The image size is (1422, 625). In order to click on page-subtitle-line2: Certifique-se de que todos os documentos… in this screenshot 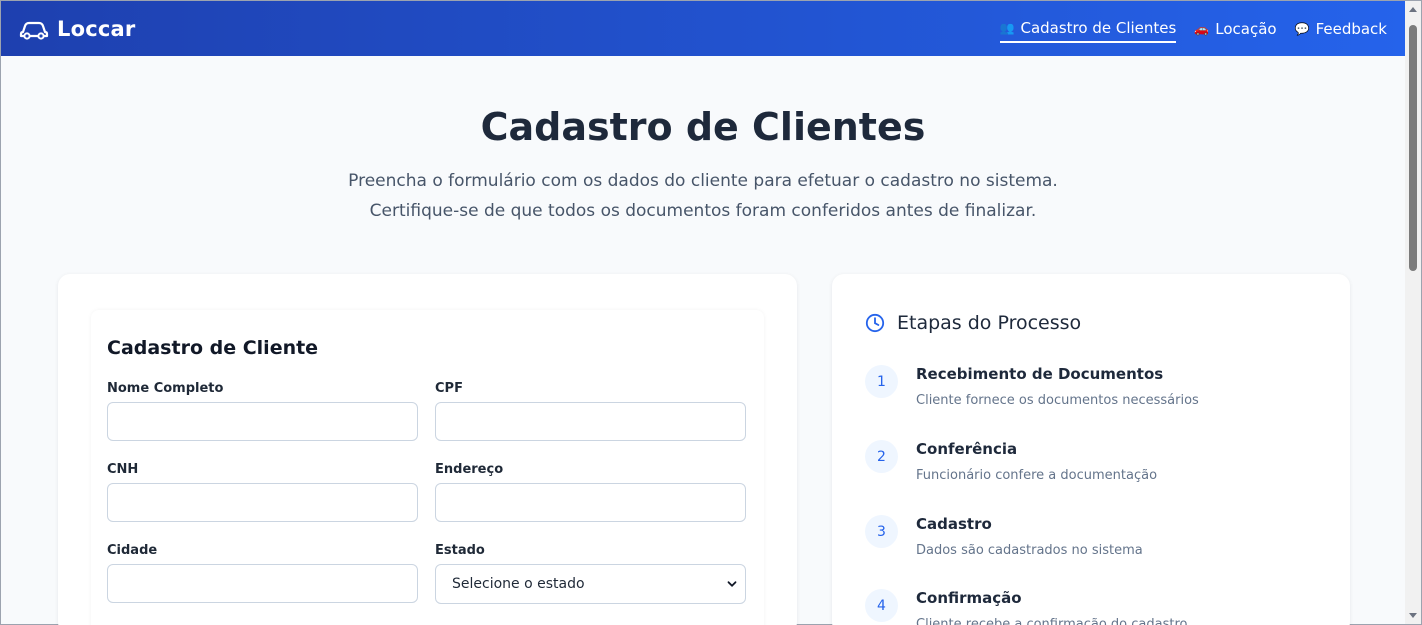, I will do `click(703, 211)`.